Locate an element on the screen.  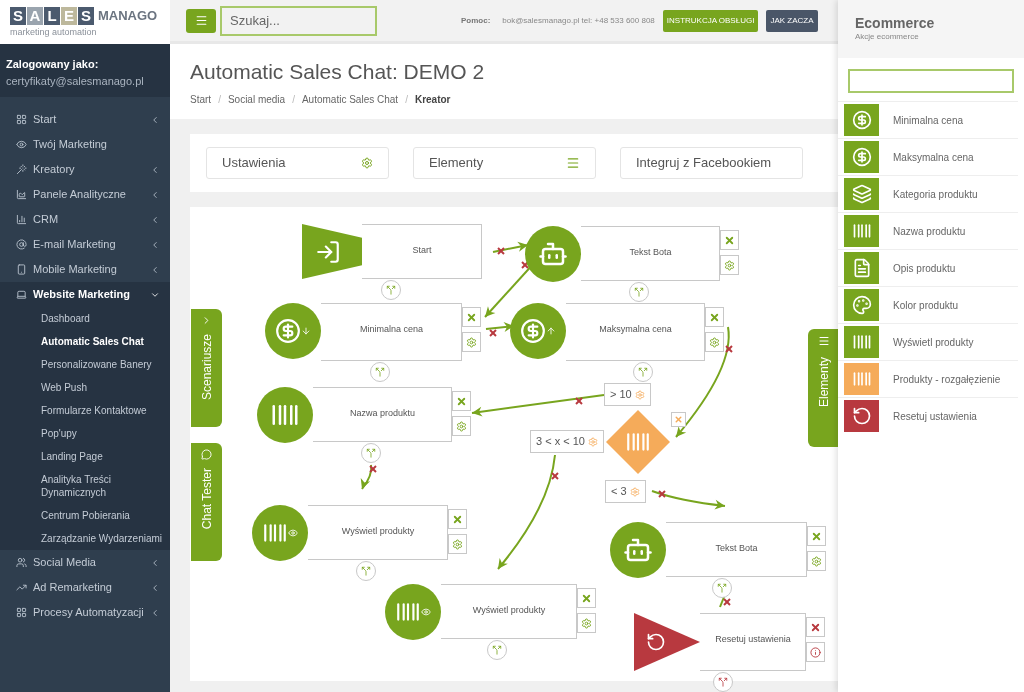
node-label: Wyświetl produkty is located at coordinates (509, 610).